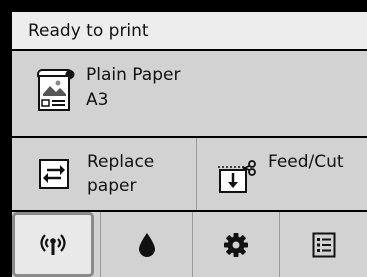 This screenshot has width=367, height=277. What do you see at coordinates (306, 162) in the screenshot?
I see `feed-cut-label: Feed/Cut` at bounding box center [306, 162].